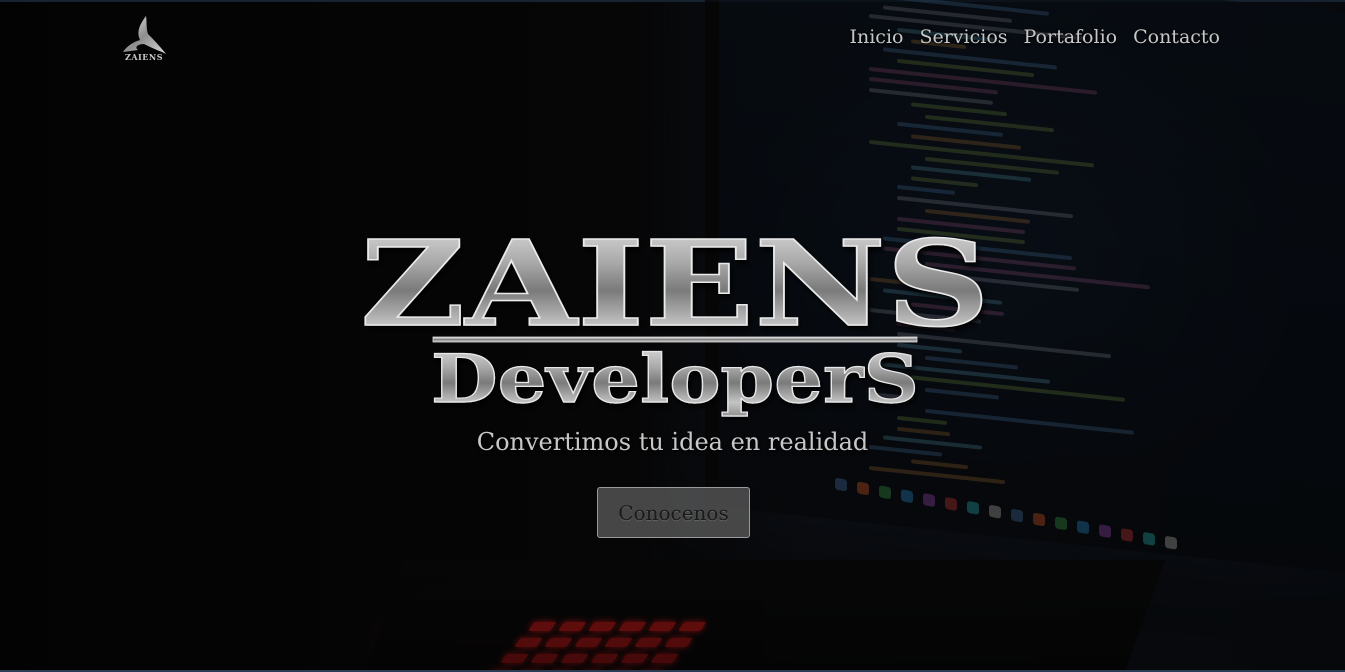 The height and width of the screenshot is (672, 1345). Describe the element at coordinates (673, 512) in the screenshot. I see `conocenos-button: Conocenos` at that location.